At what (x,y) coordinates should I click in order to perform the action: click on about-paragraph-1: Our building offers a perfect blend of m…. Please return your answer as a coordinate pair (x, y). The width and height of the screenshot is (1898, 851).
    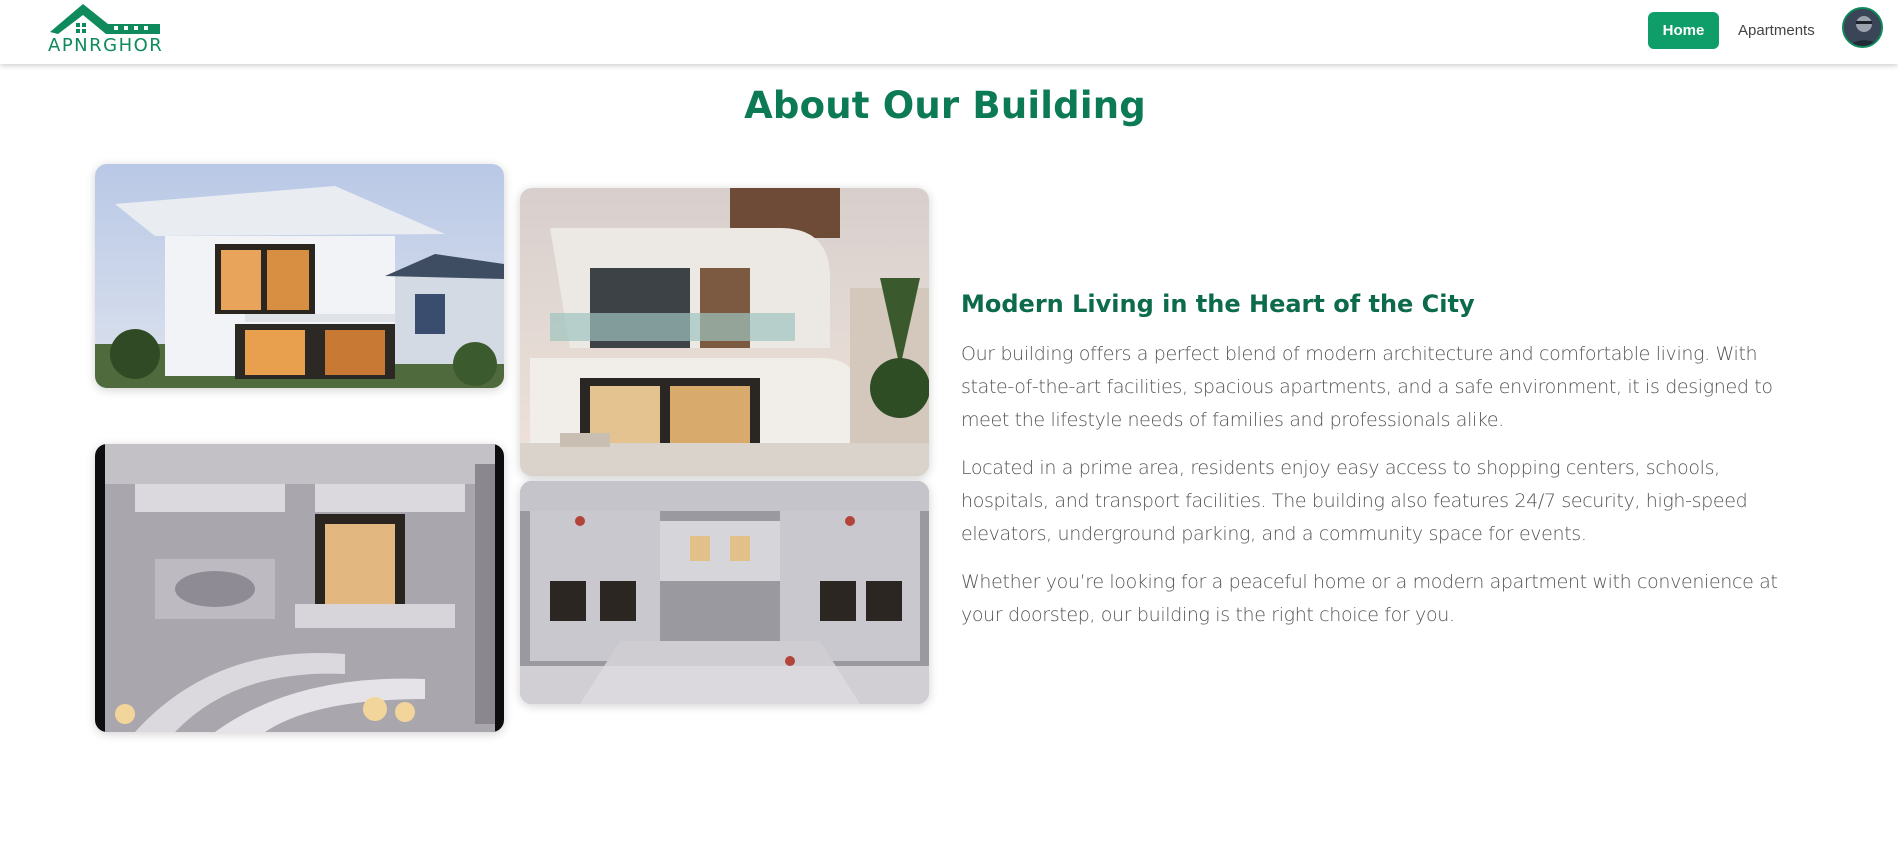
    Looking at the image, I should click on (1367, 387).